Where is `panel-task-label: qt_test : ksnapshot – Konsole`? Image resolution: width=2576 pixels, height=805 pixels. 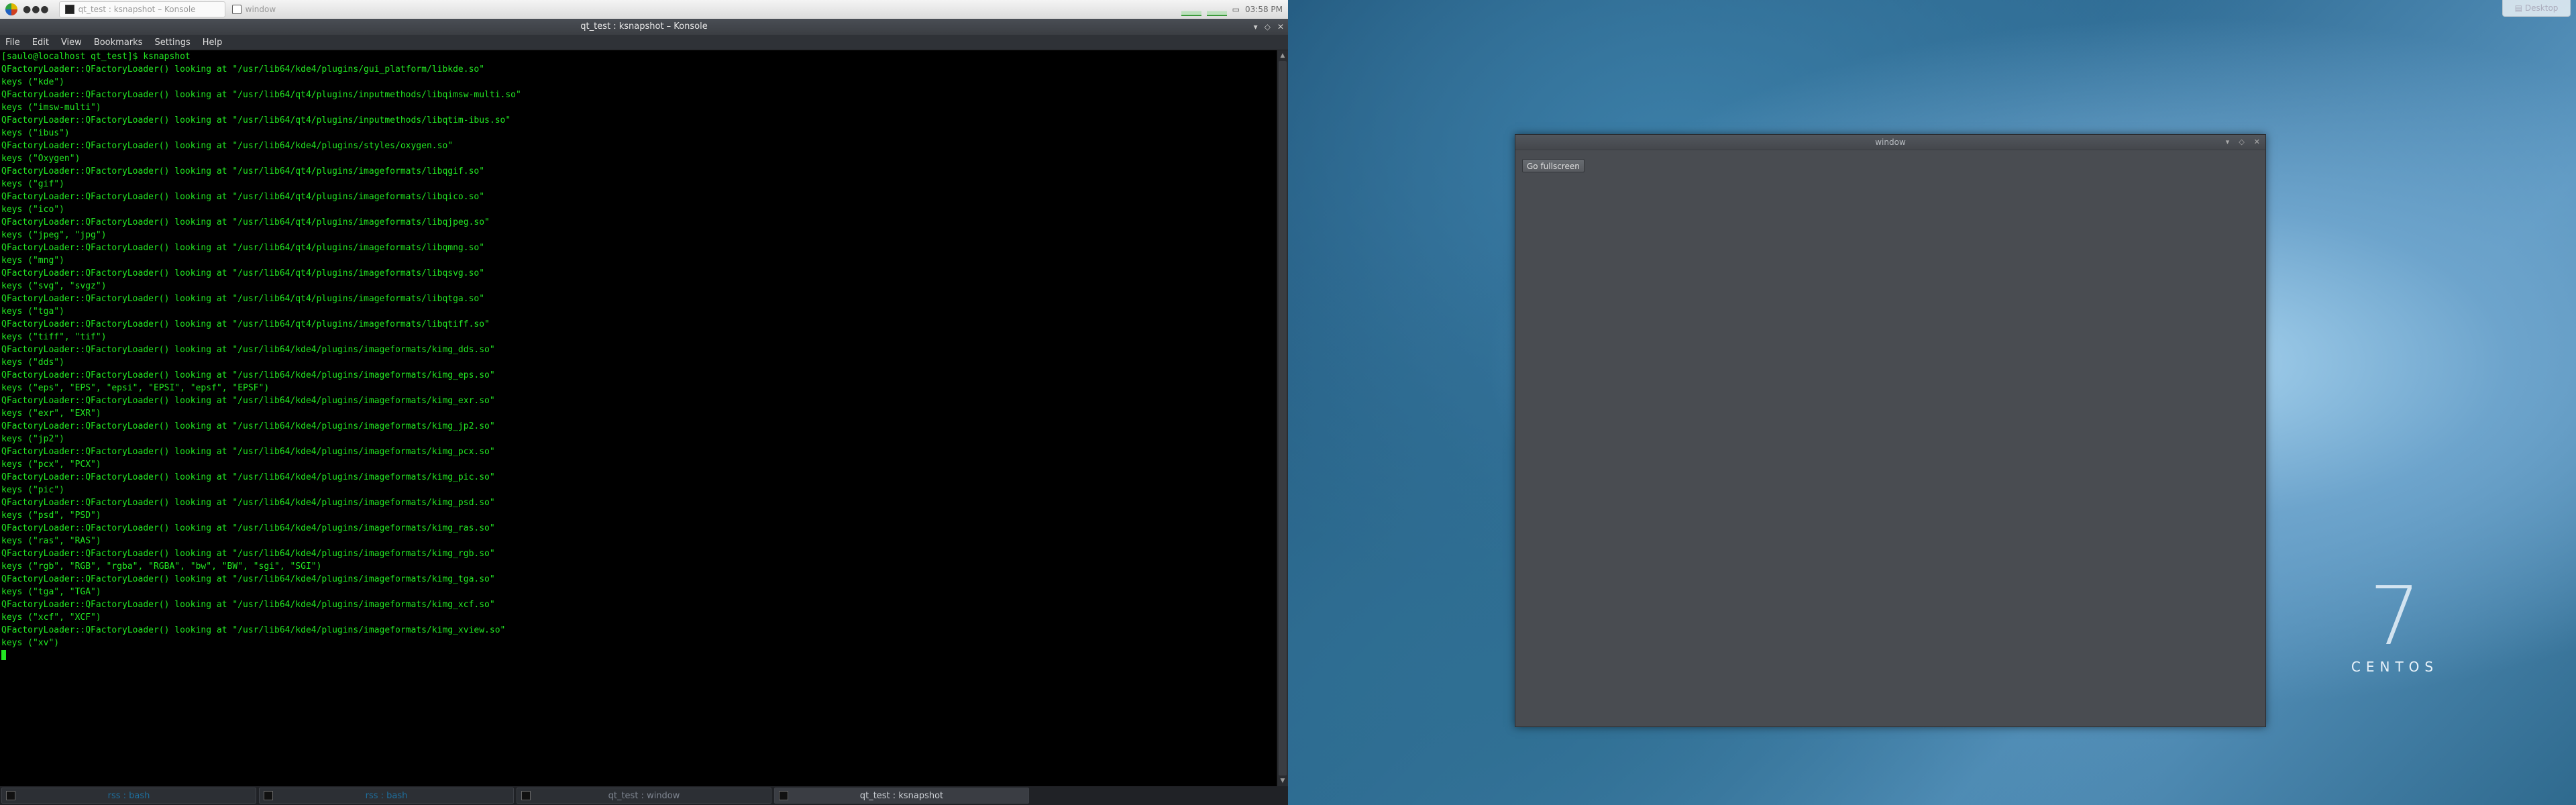
panel-task-label: qt_test : ksnapshot – Konsole is located at coordinates (137, 9).